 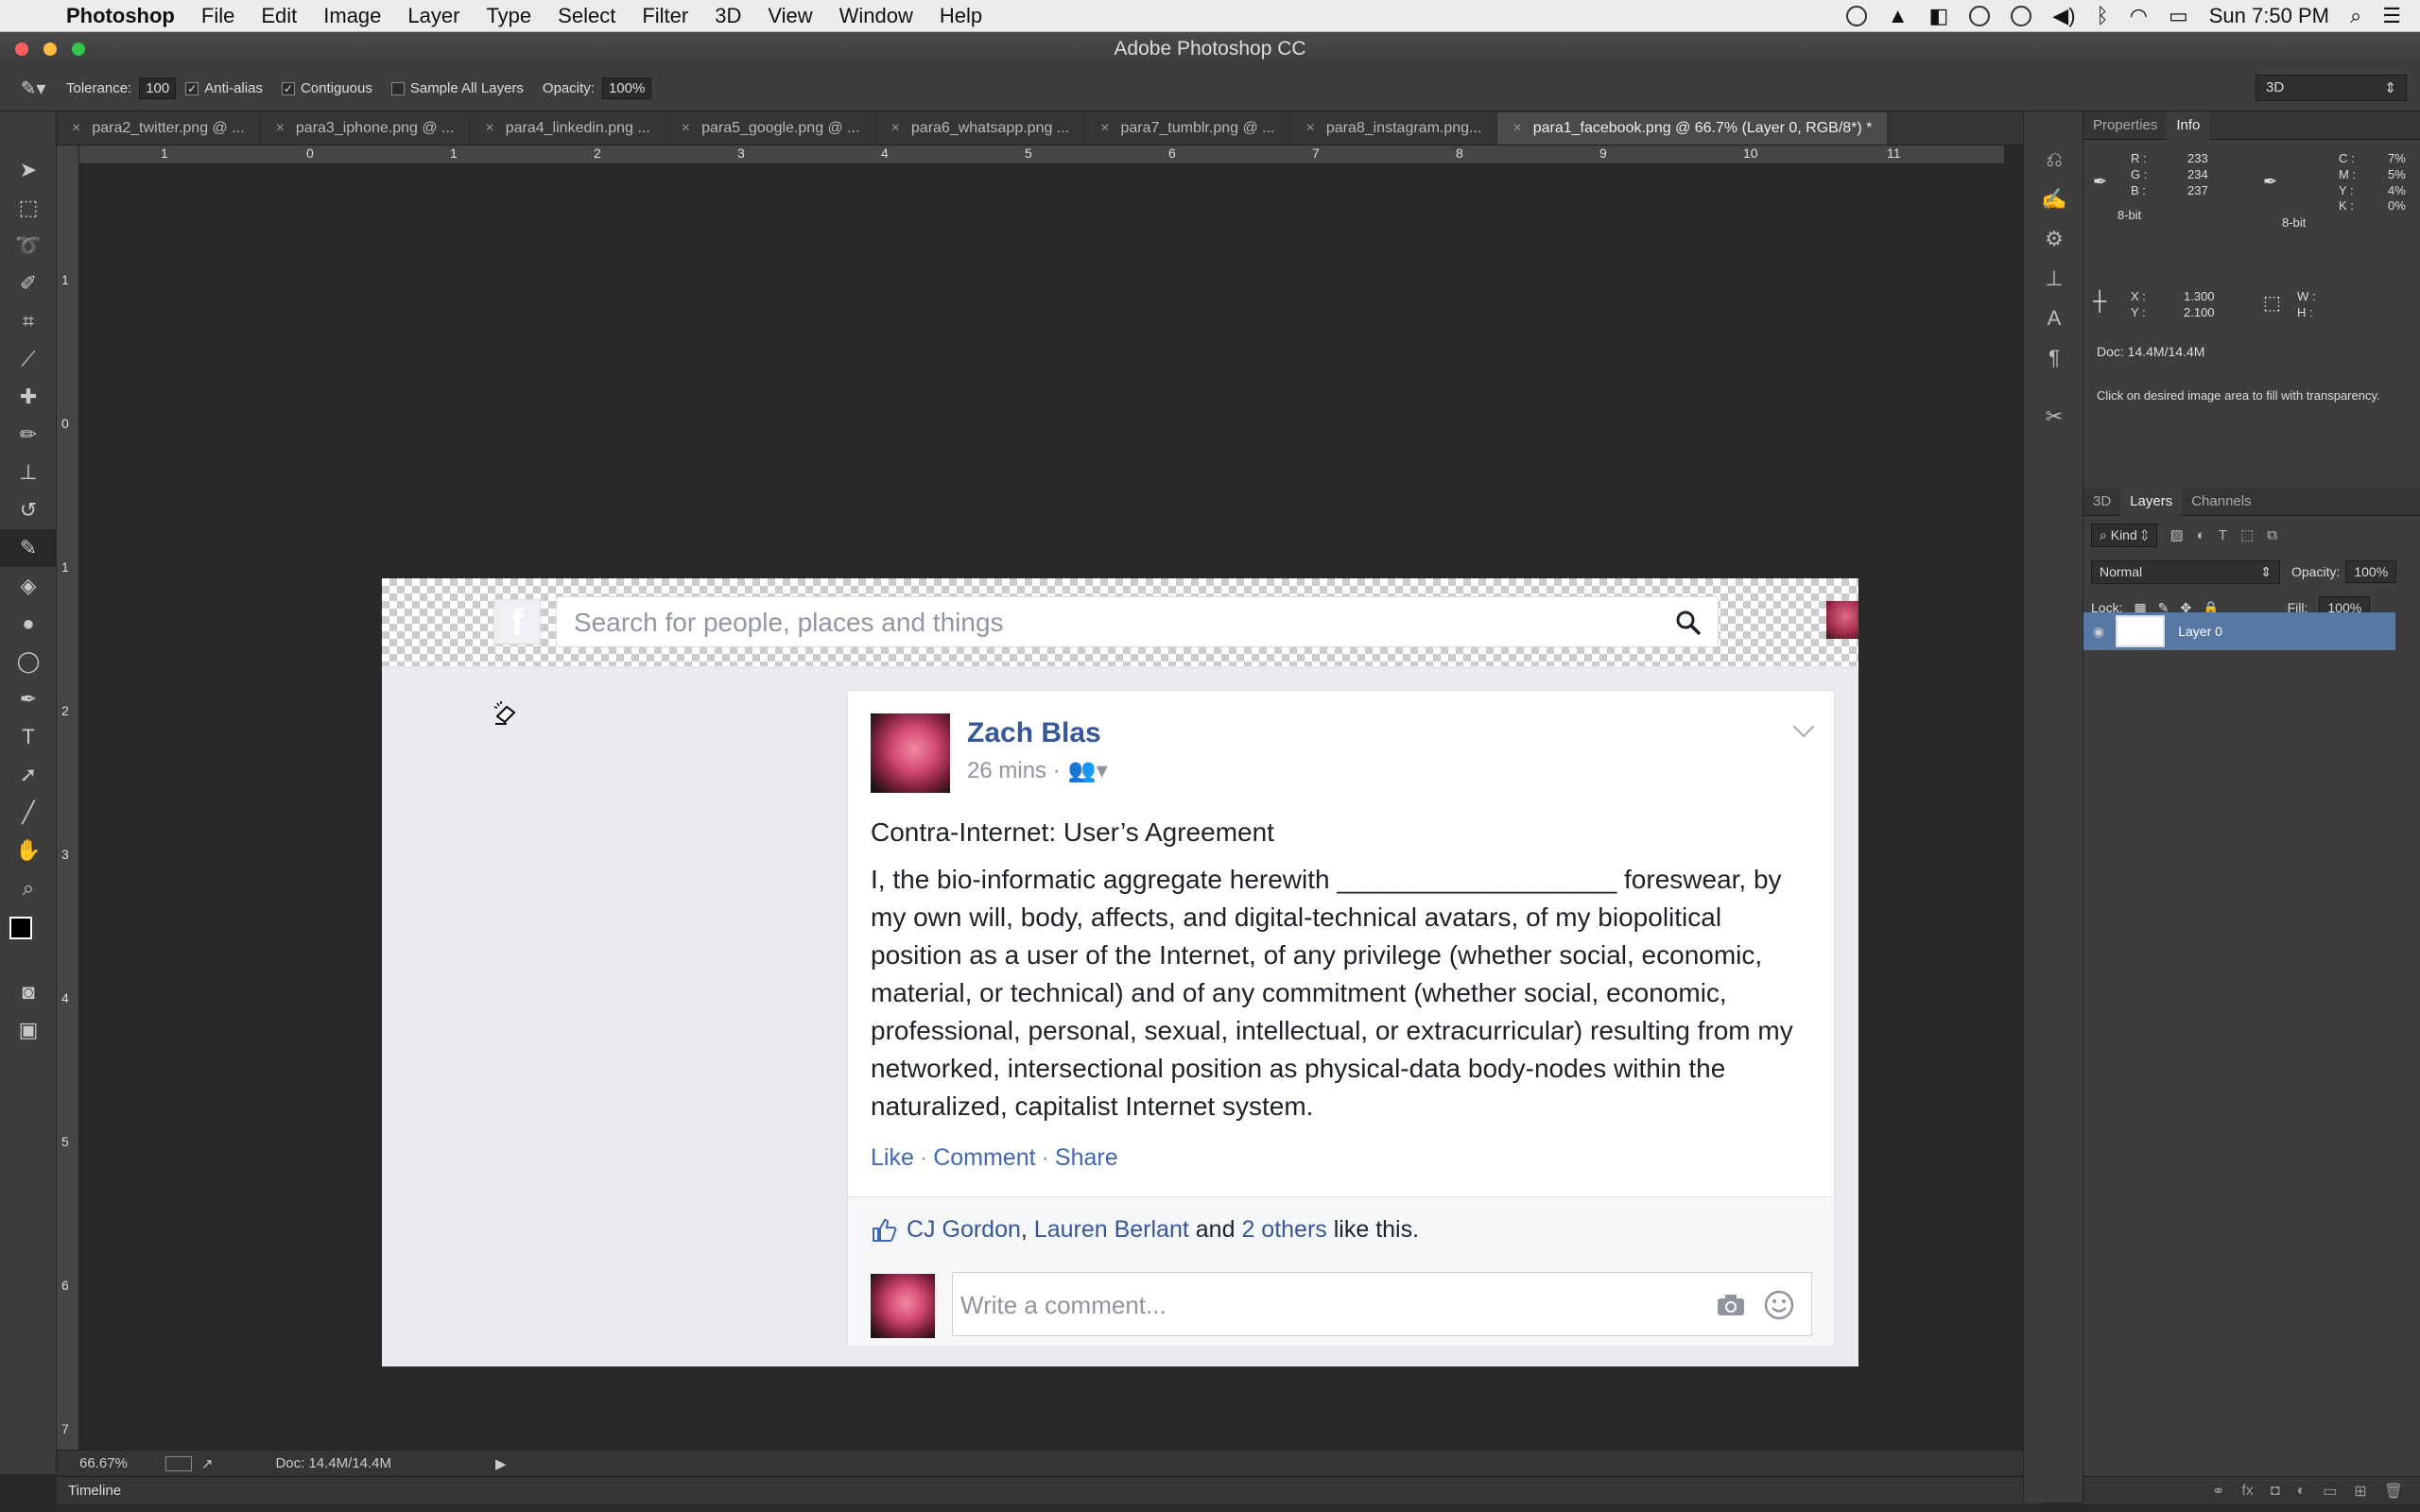 I want to click on zoom-tool-icon: ⌕, so click(x=28, y=888).